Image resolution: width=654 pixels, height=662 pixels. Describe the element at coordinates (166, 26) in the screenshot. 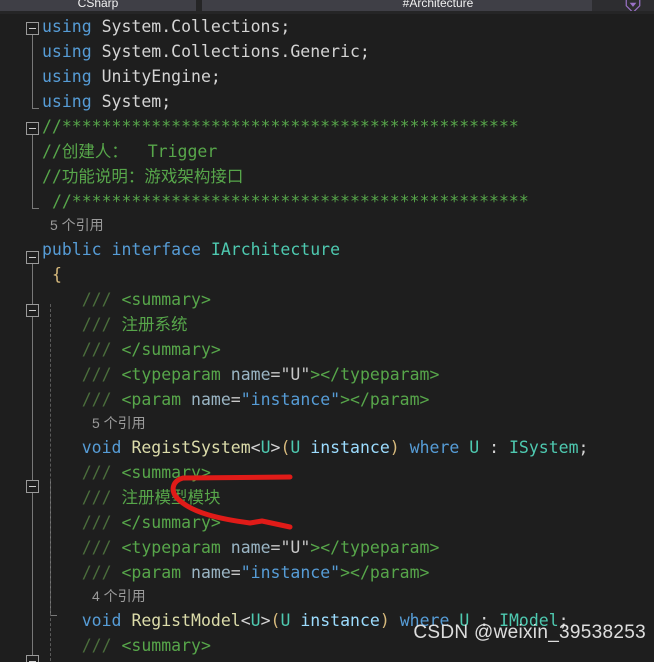

I see `code-line: using System.Collections;` at that location.